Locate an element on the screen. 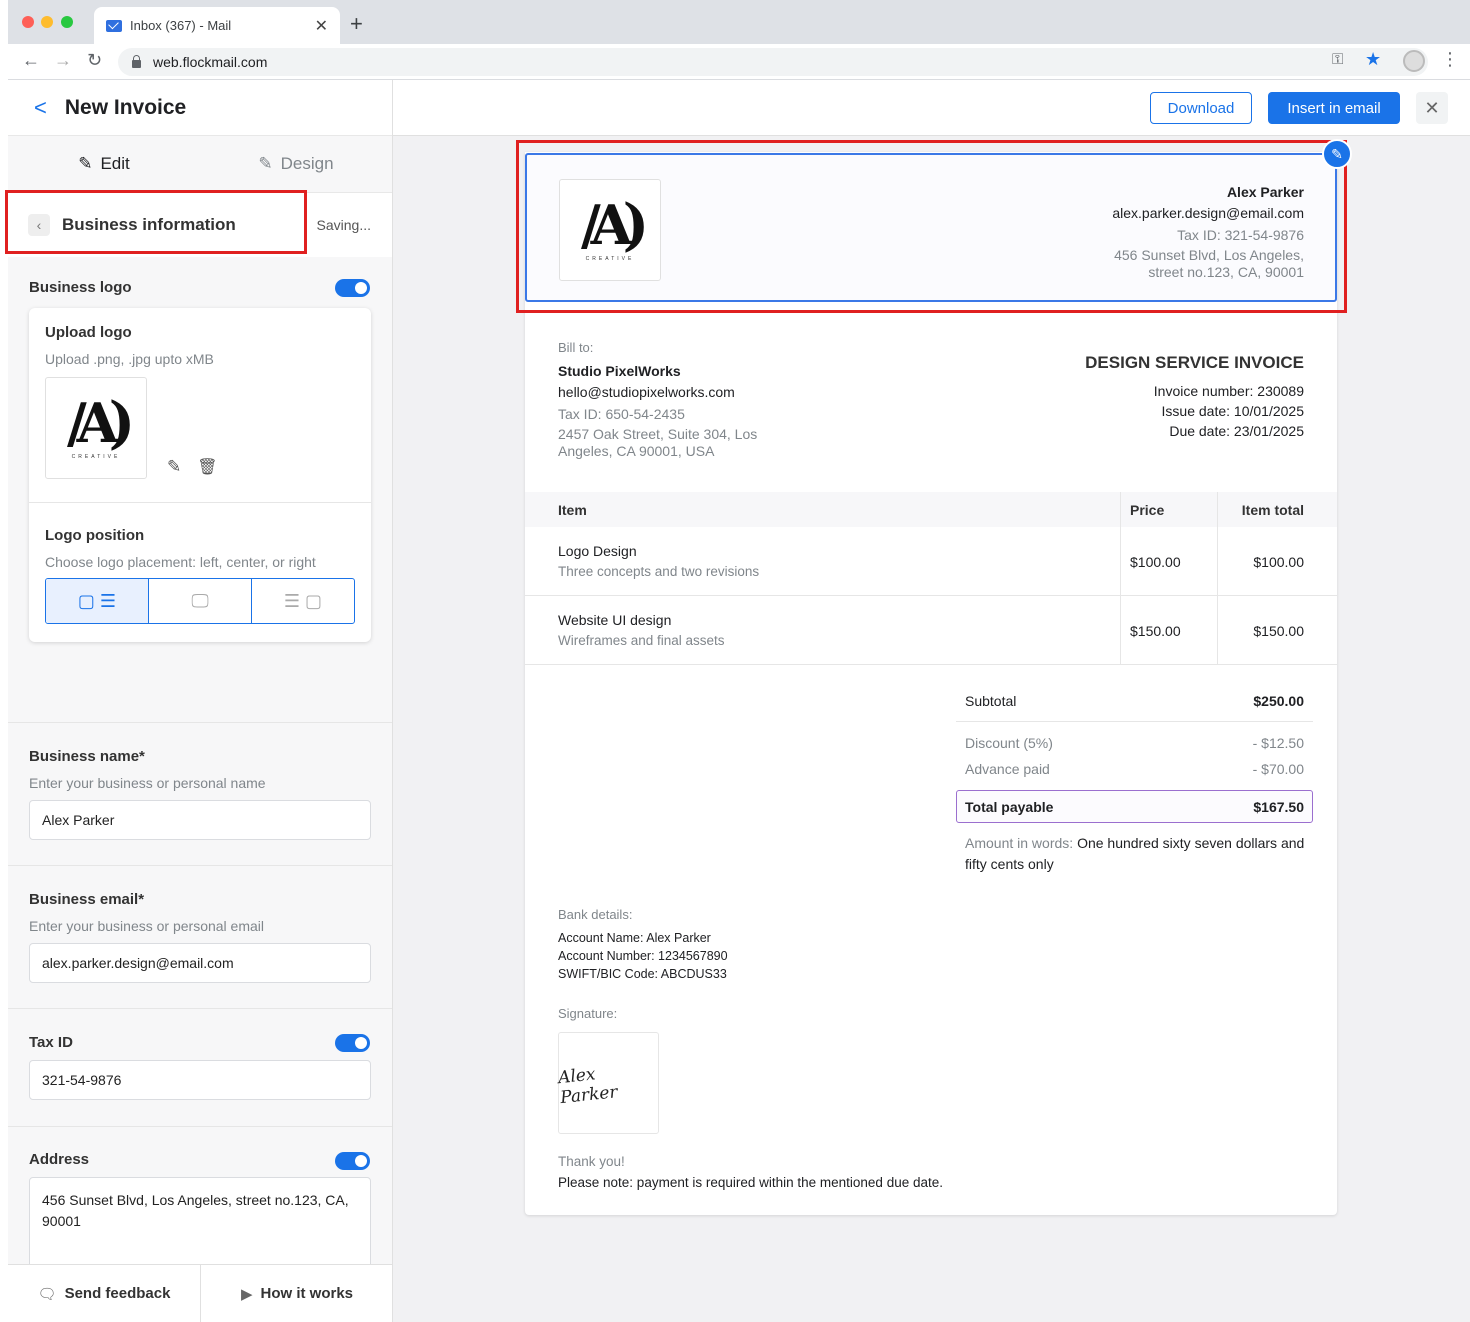 Image resolution: width=1470 pixels, height=1322 pixels. feedback-icon: 🗨 is located at coordinates (47, 1294).